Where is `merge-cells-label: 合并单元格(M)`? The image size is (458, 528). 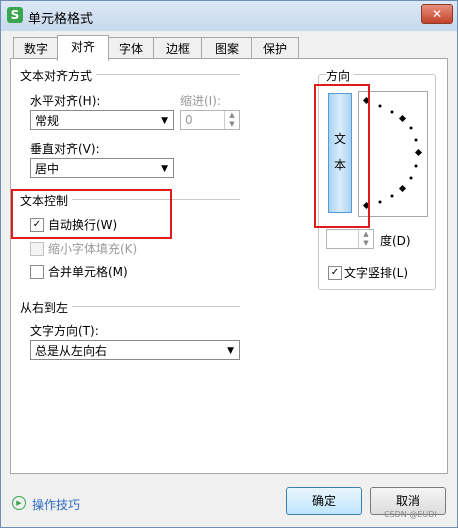
merge-cells-label: 合并单元格(M) is located at coordinates (88, 271).